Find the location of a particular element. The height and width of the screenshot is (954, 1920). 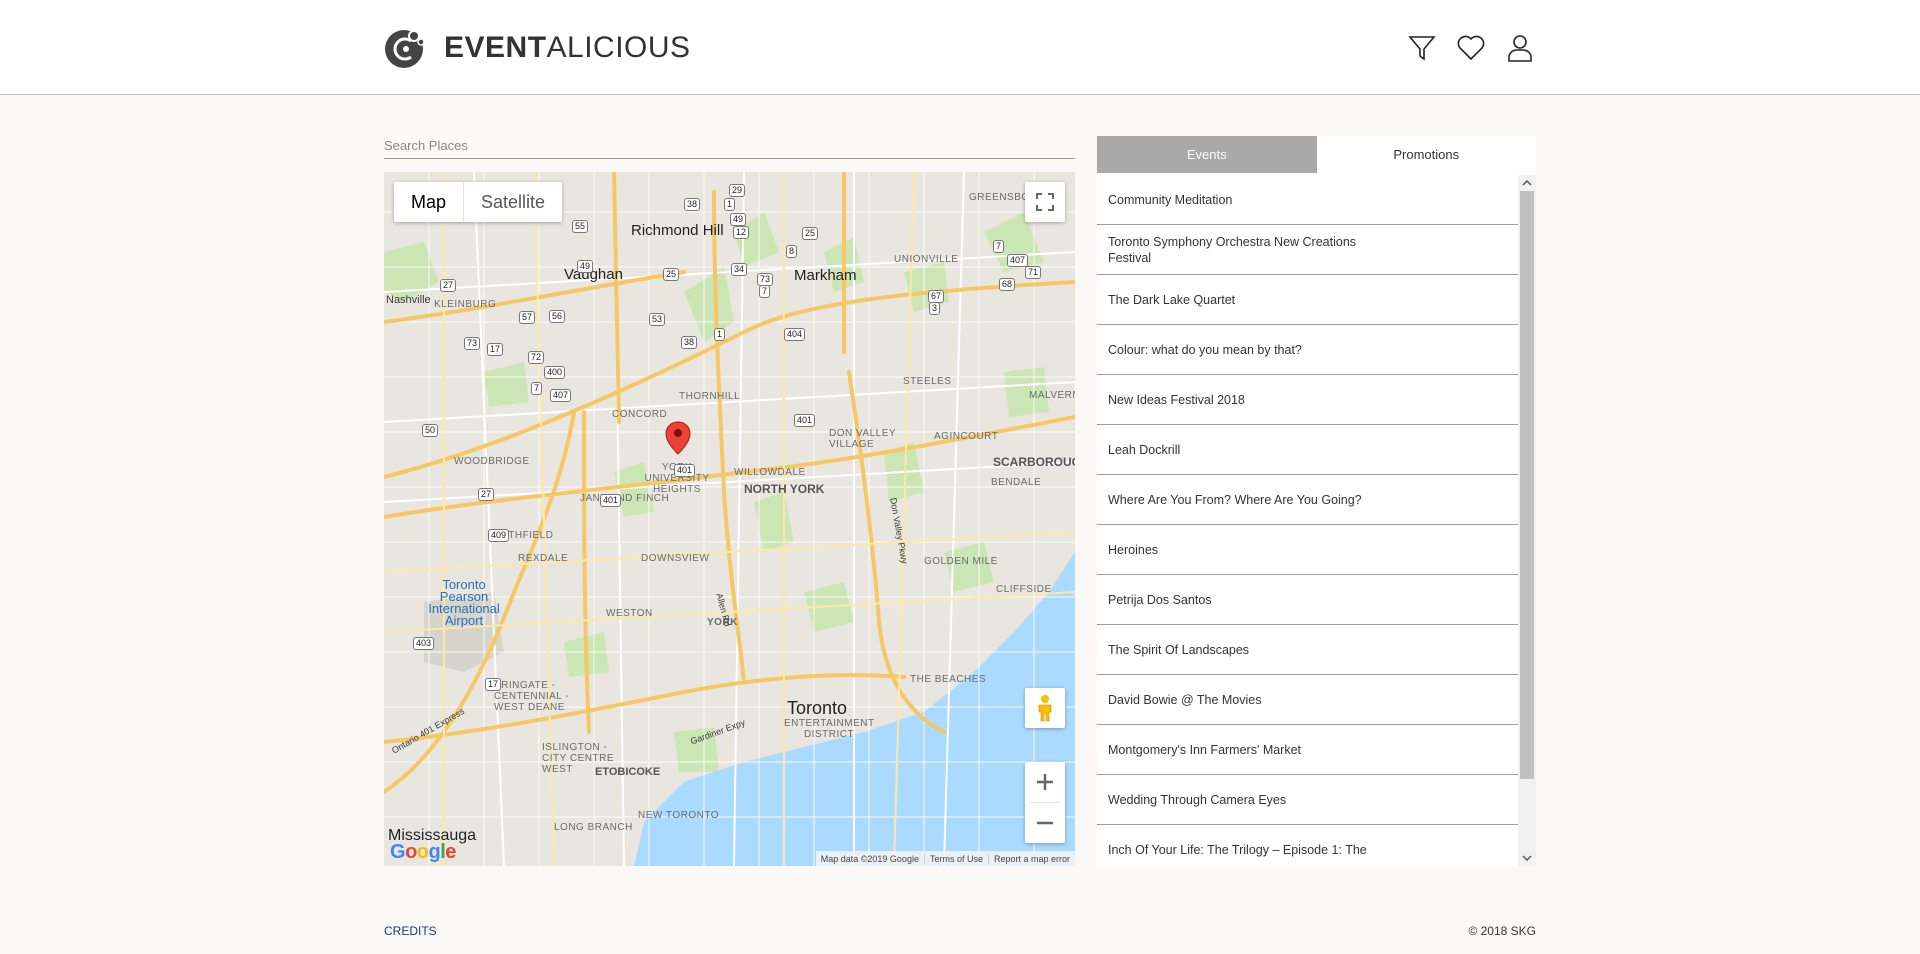

scroll-down-button is located at coordinates (1527, 858).